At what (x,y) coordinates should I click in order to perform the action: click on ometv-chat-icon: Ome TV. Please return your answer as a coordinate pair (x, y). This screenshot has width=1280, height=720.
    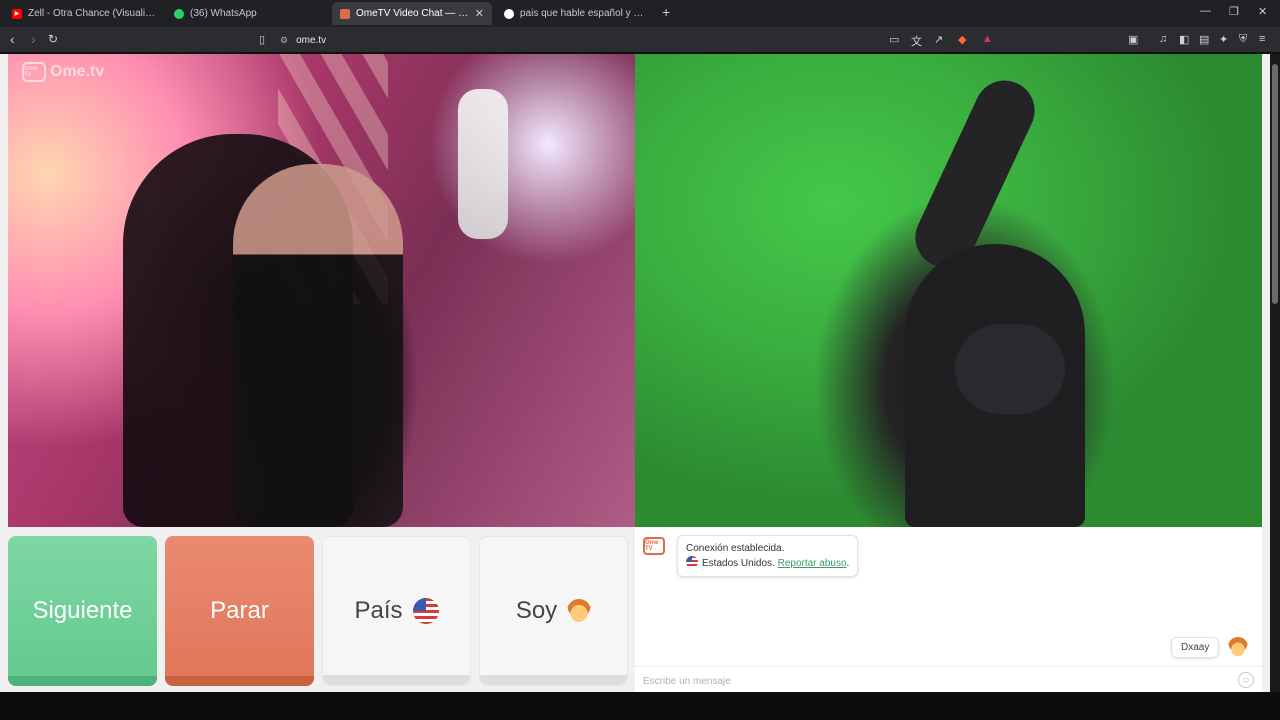
    Looking at the image, I should click on (654, 546).